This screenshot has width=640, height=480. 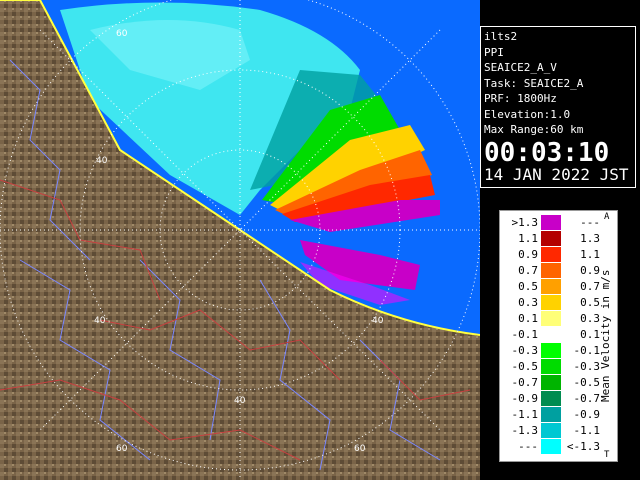 What do you see at coordinates (556, 174) in the screenshot?
I see `scan-date: 14 JAN 2022 JST` at bounding box center [556, 174].